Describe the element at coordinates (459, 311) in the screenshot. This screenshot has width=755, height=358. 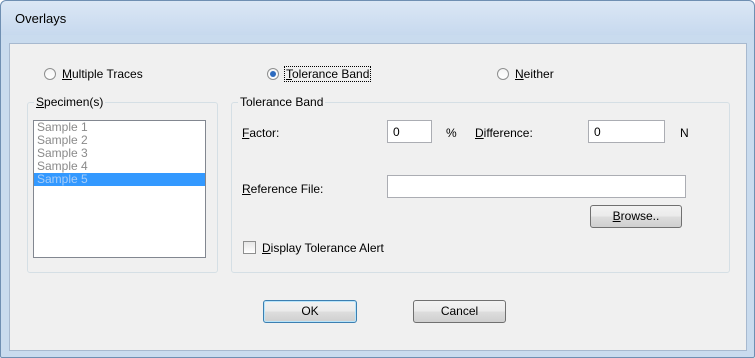
I see `cancel-button: Cancel` at that location.